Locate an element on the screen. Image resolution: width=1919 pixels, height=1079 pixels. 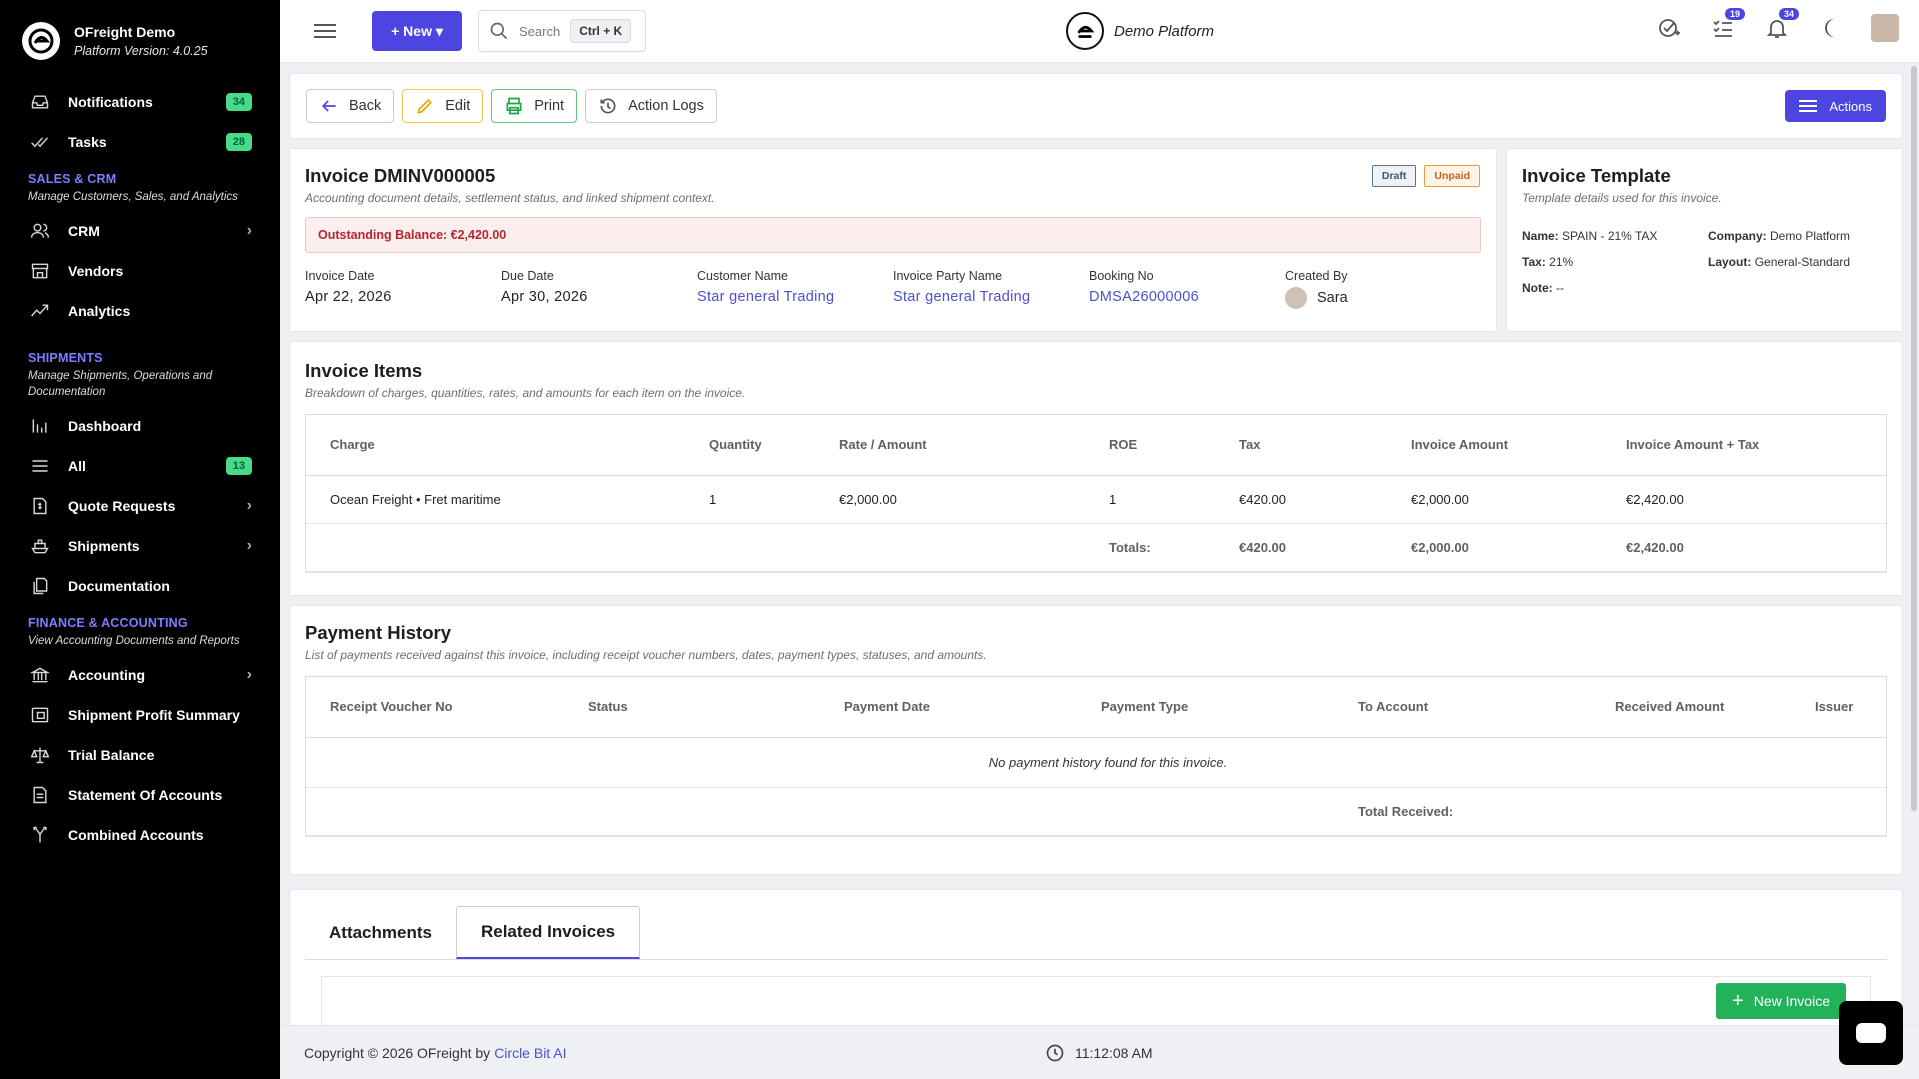
sidebar-item-analytics: Analytics is located at coordinates (140, 311).